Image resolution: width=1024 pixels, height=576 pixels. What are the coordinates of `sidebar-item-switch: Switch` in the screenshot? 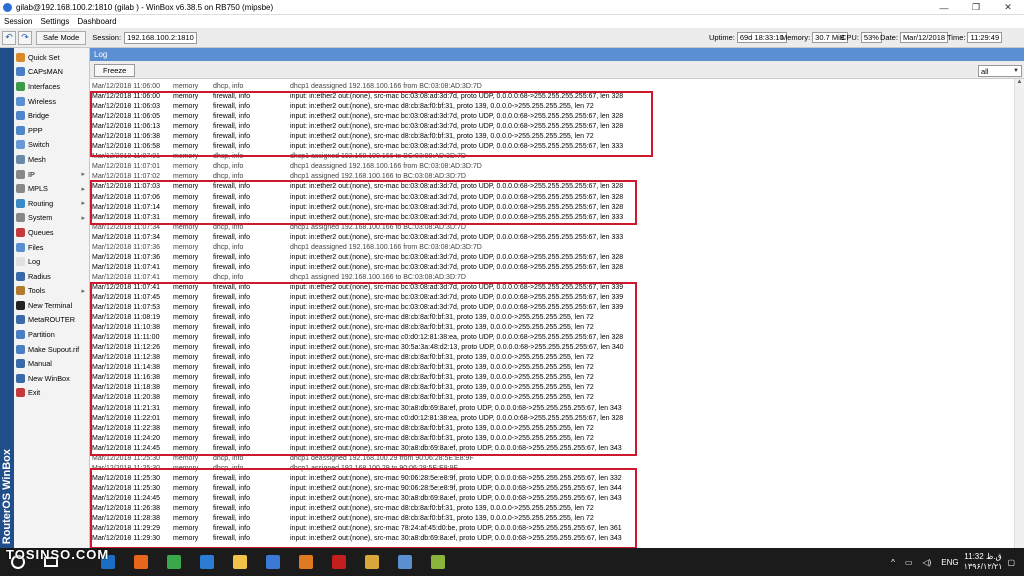 It's located at (51, 145).